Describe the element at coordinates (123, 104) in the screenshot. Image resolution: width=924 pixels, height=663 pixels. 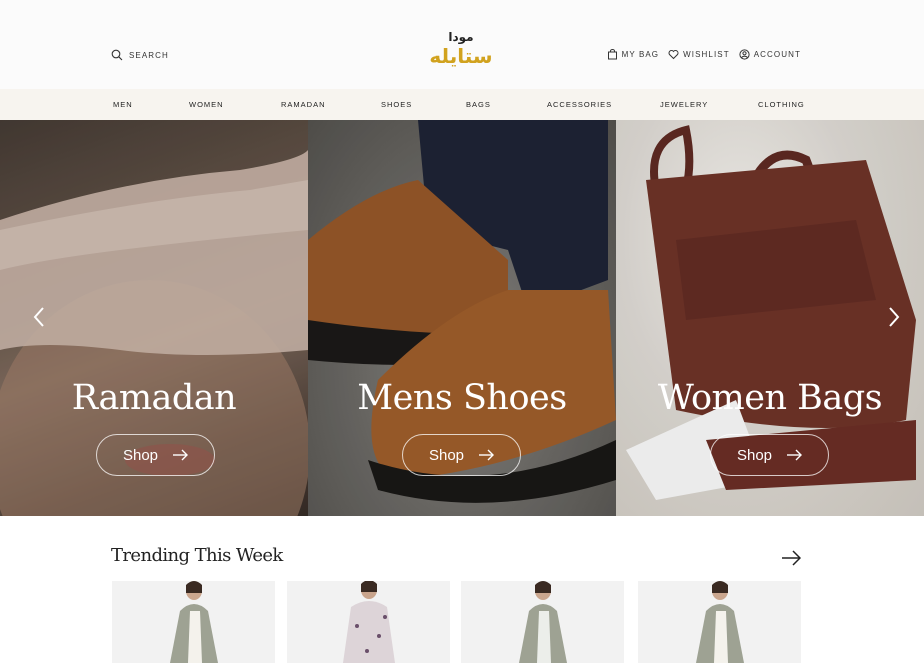
I see `nav-item-men: MEN` at that location.